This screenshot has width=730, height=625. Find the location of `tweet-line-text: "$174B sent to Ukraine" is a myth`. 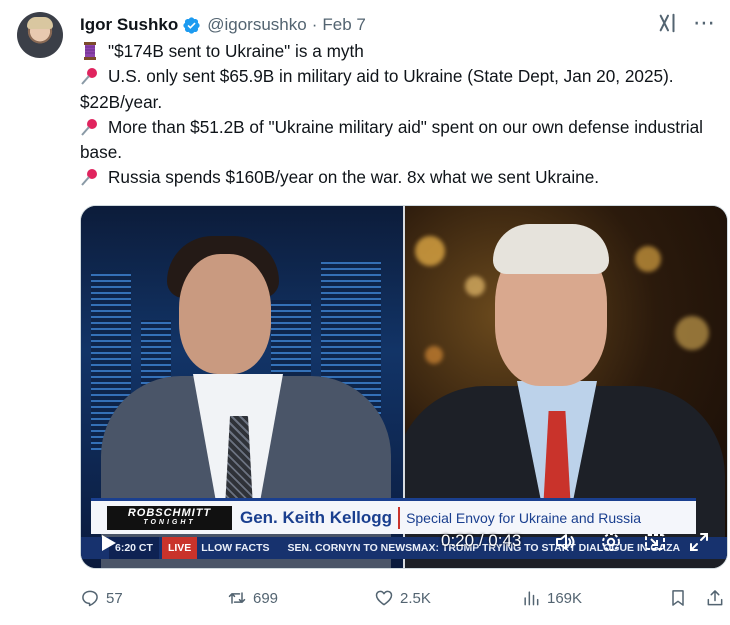

tweet-line-text: "$174B sent to Ukraine" is a myth is located at coordinates (236, 51).